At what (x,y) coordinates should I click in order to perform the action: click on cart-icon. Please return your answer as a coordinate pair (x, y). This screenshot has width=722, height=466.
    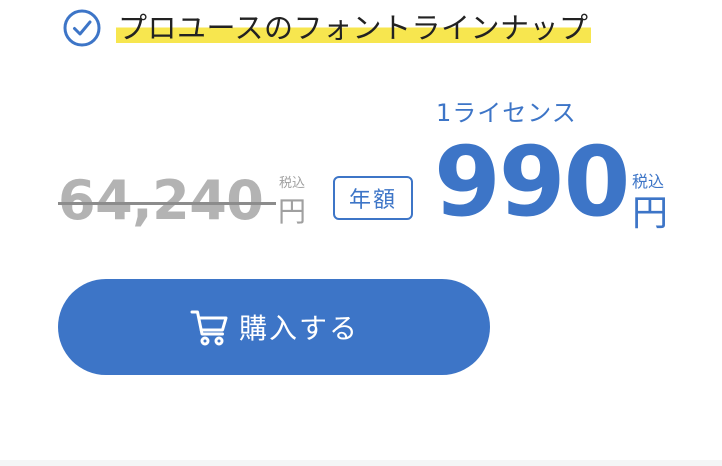
    Looking at the image, I should click on (209, 328).